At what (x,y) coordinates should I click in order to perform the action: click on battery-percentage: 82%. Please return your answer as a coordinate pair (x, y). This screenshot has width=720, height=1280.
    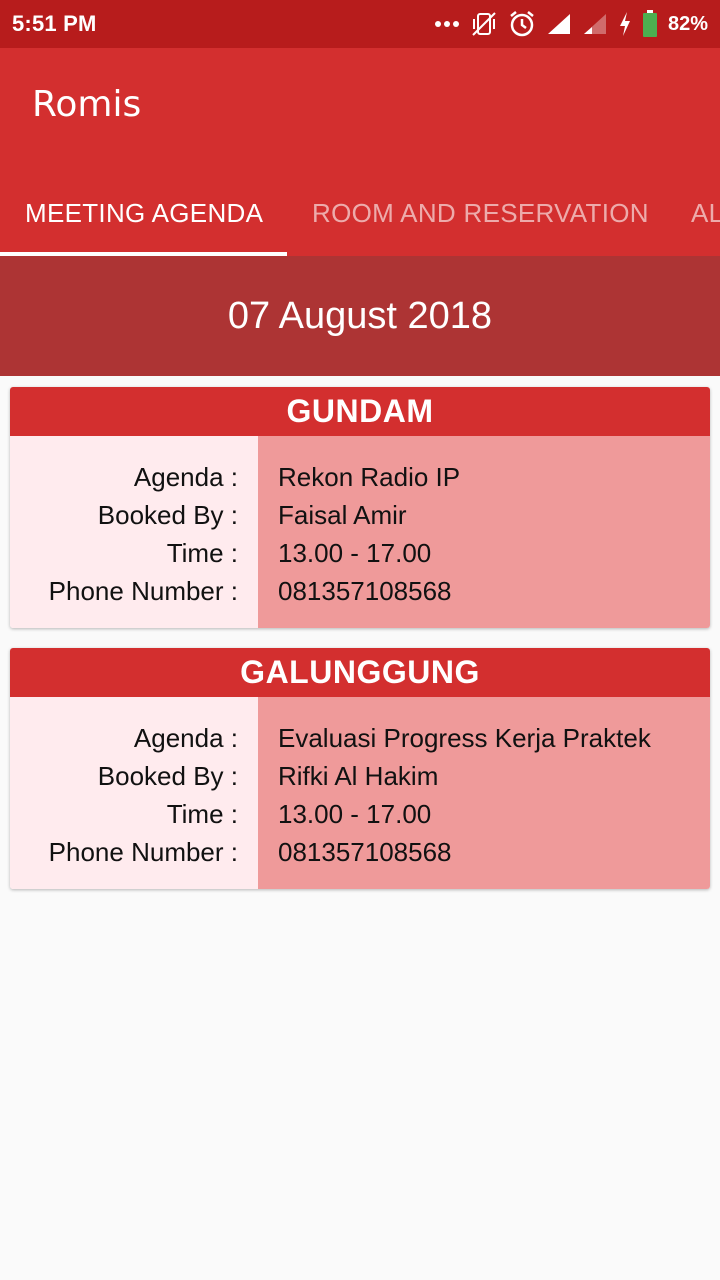
    Looking at the image, I should click on (687, 23).